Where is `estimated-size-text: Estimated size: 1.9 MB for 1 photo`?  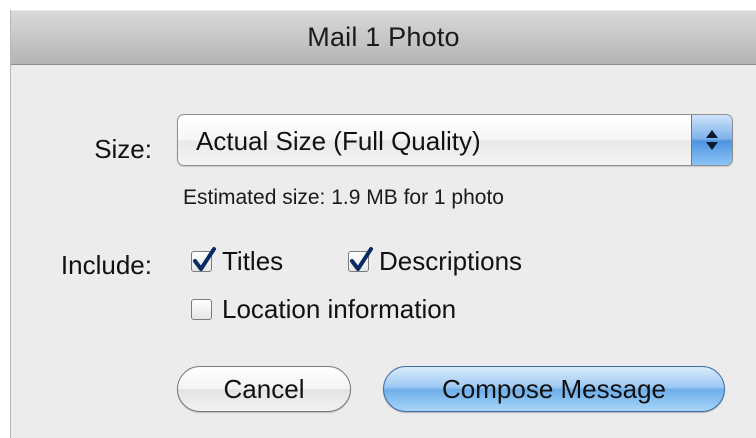
estimated-size-text: Estimated size: 1.9 MB for 1 photo is located at coordinates (343, 197).